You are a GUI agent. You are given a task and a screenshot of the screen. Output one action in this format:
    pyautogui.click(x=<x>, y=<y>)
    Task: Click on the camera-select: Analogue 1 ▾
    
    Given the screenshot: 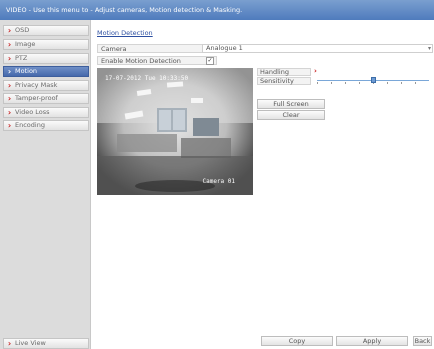 What is the action you would take?
    pyautogui.click(x=317, y=48)
    